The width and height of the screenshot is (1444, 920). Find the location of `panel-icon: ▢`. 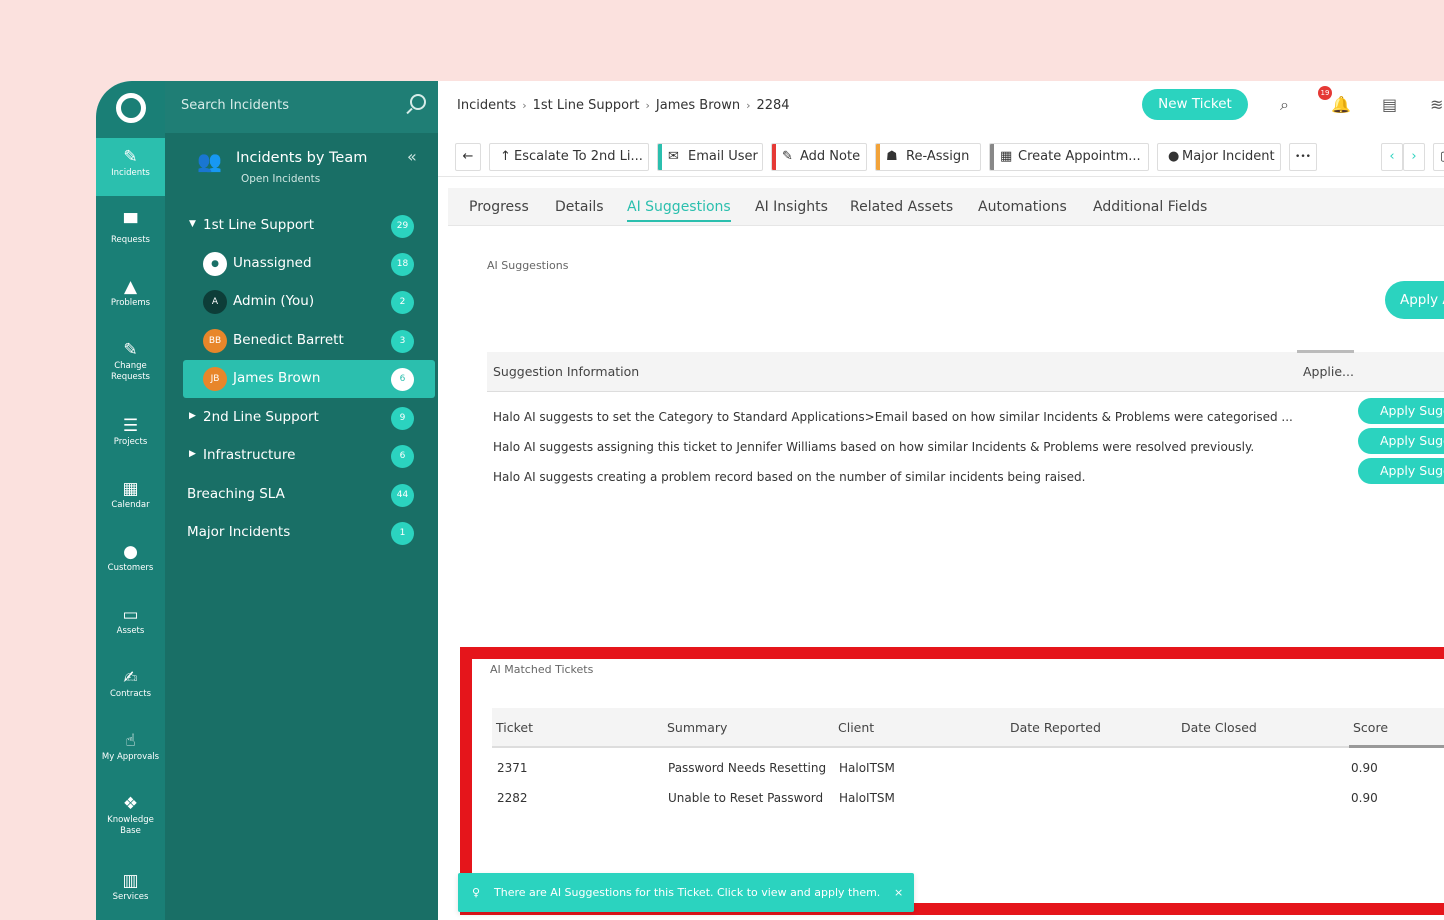

panel-icon: ▢ is located at coordinates (1442, 156).